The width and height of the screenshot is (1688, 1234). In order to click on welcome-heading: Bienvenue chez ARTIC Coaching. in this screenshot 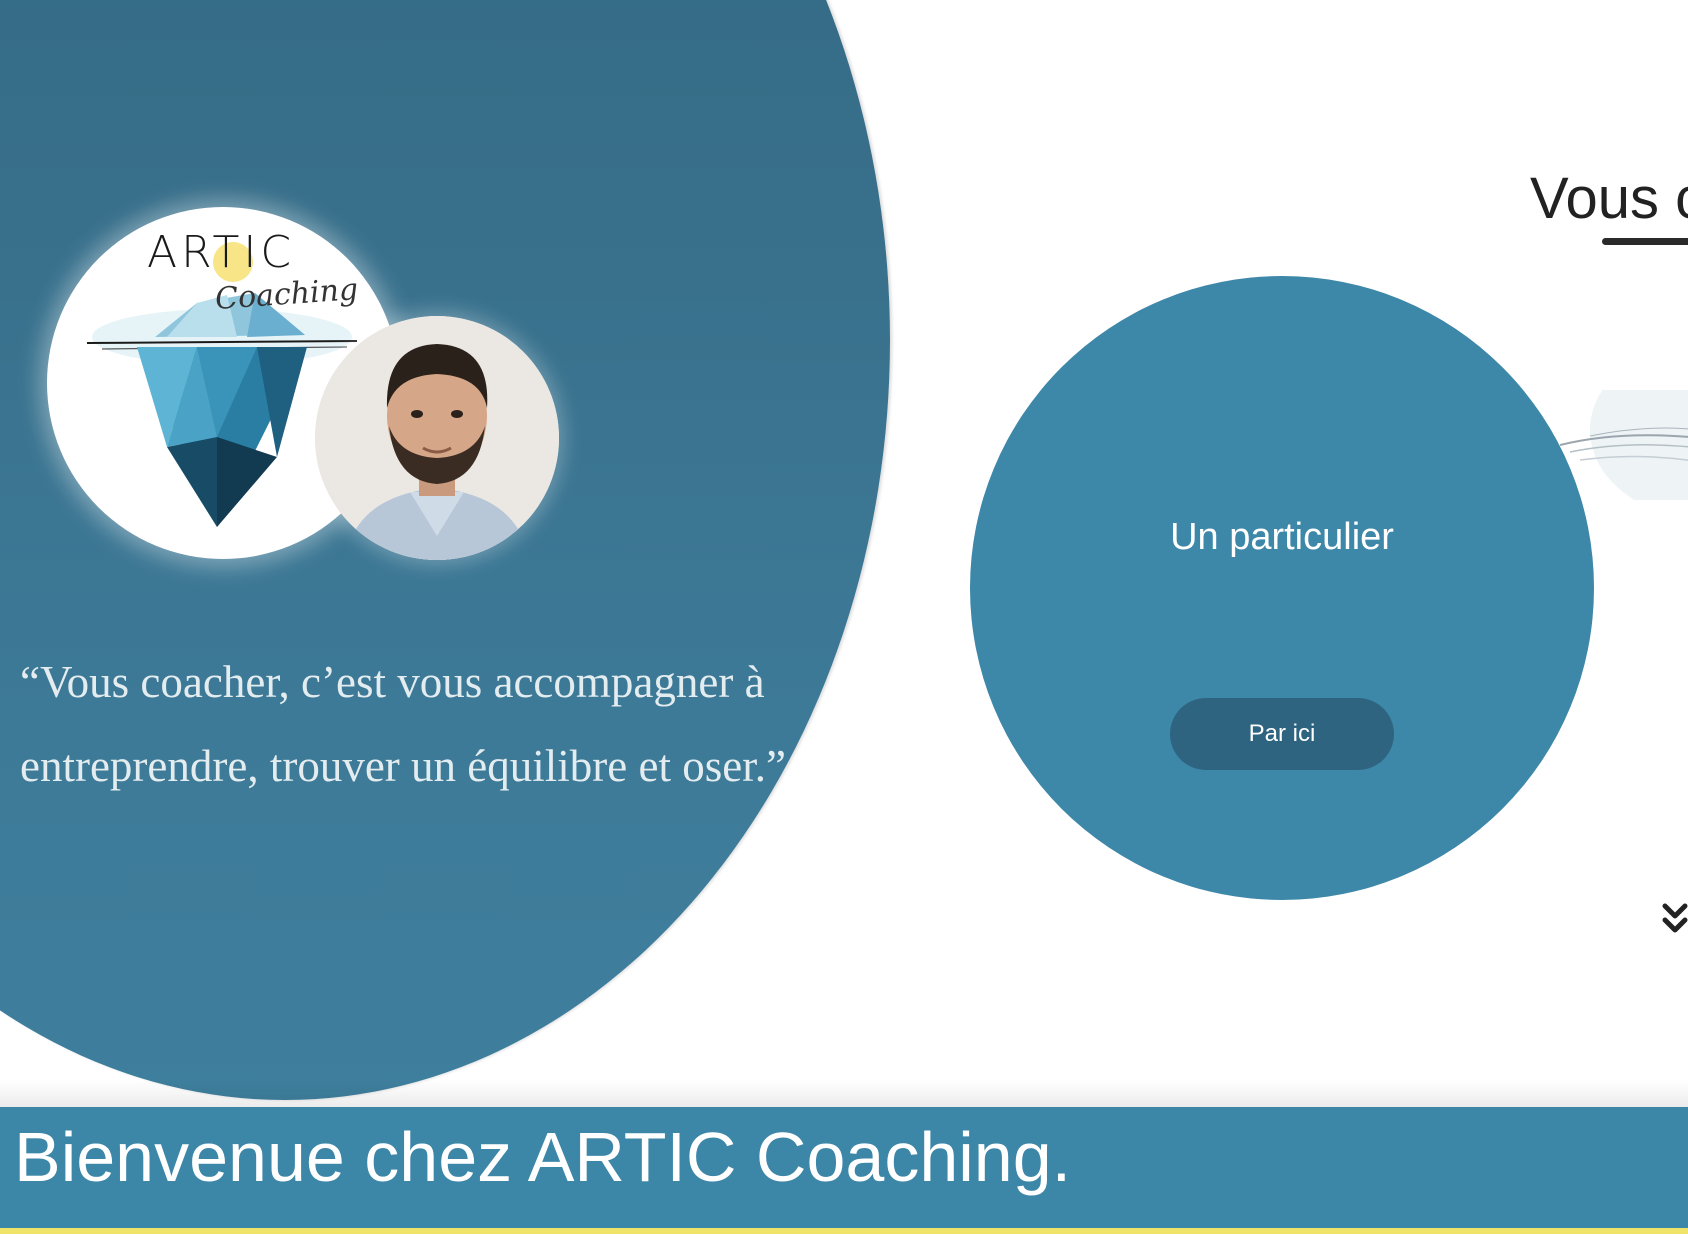, I will do `click(543, 1157)`.